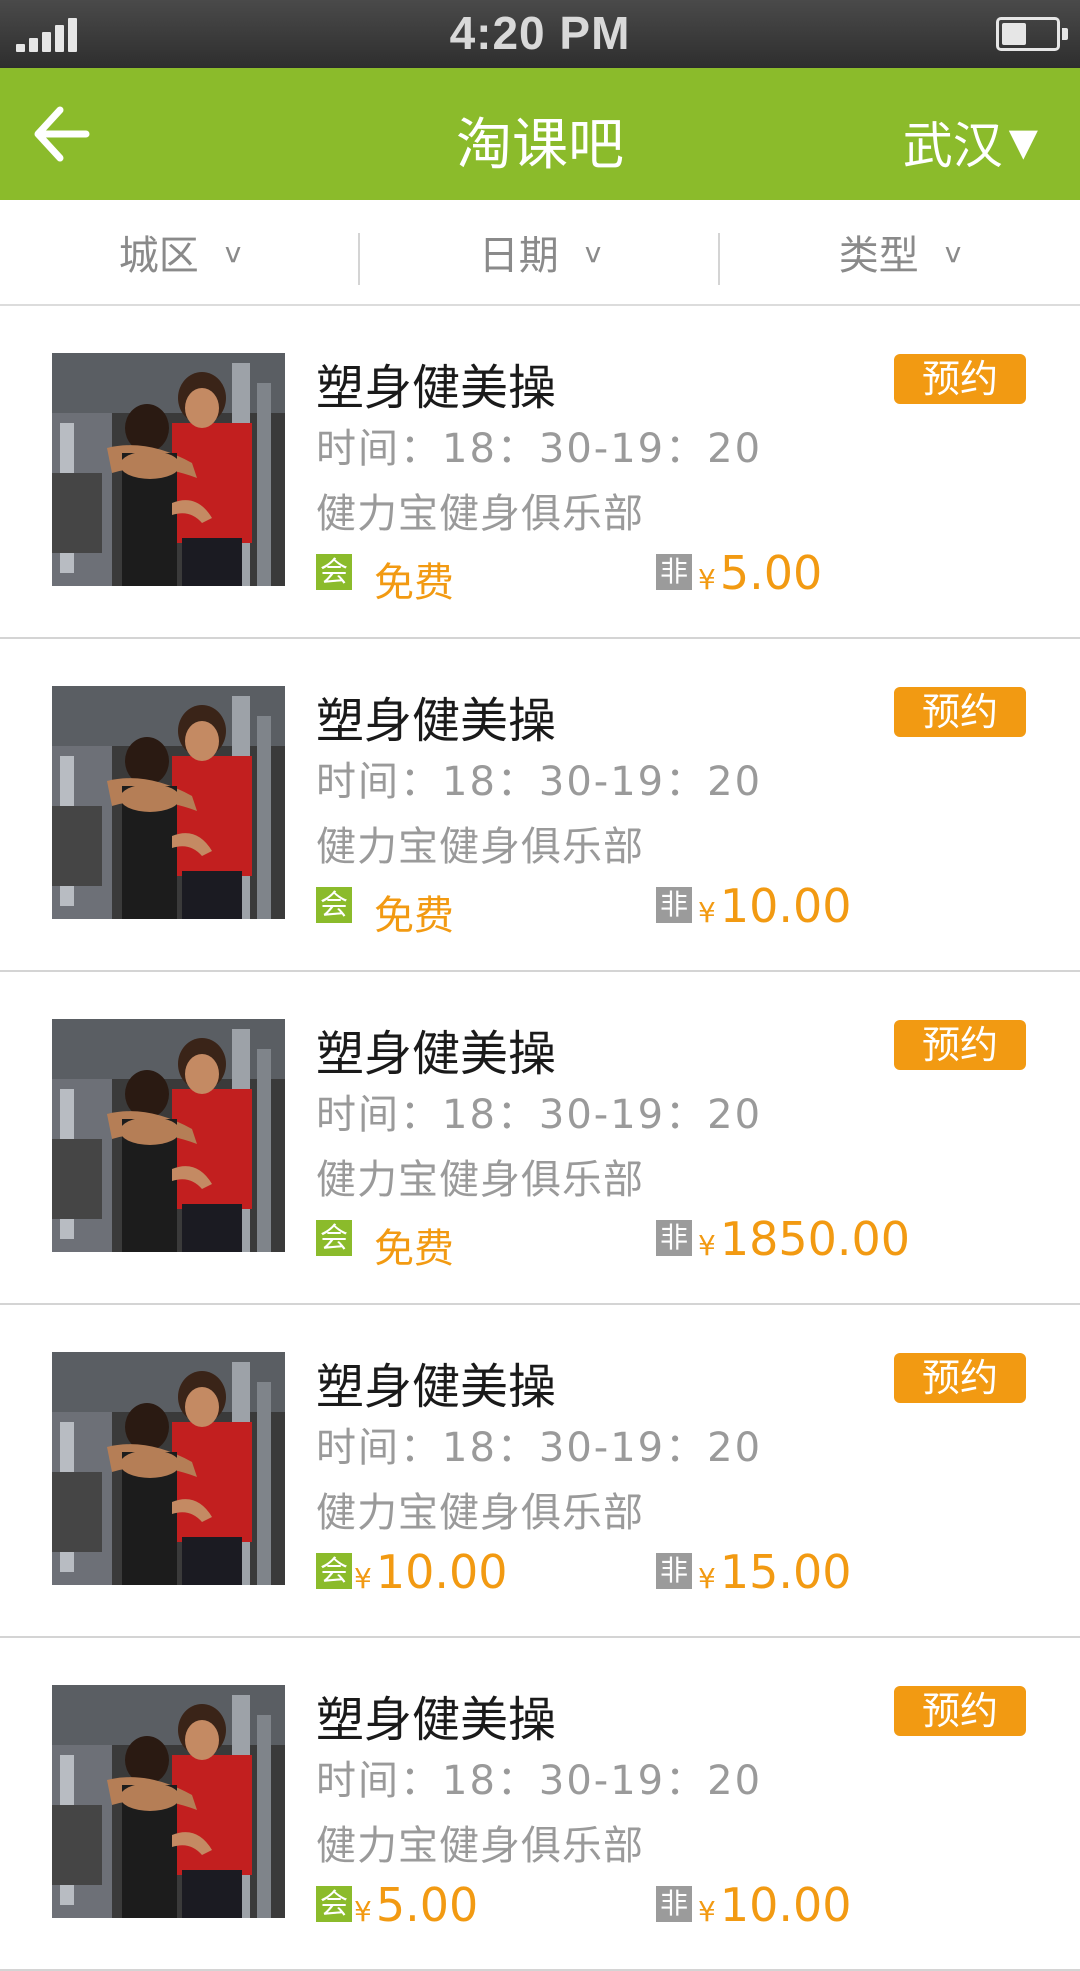  What do you see at coordinates (771, 573) in the screenshot?
I see `nonmember-price-value: 5.00` at bounding box center [771, 573].